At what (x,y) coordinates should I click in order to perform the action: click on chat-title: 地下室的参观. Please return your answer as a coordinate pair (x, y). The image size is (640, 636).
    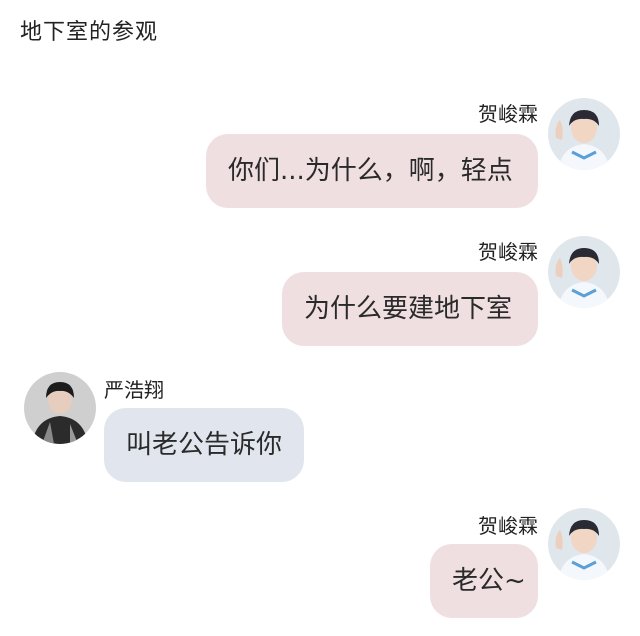
    Looking at the image, I should click on (89, 32).